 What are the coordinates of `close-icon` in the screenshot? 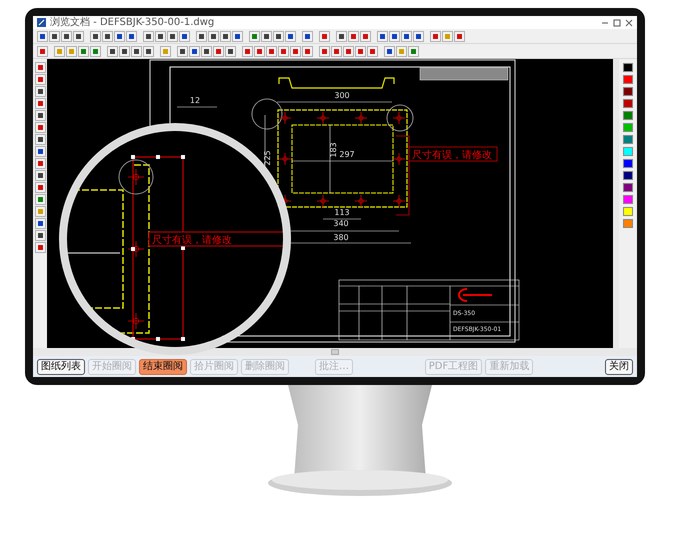 It's located at (629, 22).